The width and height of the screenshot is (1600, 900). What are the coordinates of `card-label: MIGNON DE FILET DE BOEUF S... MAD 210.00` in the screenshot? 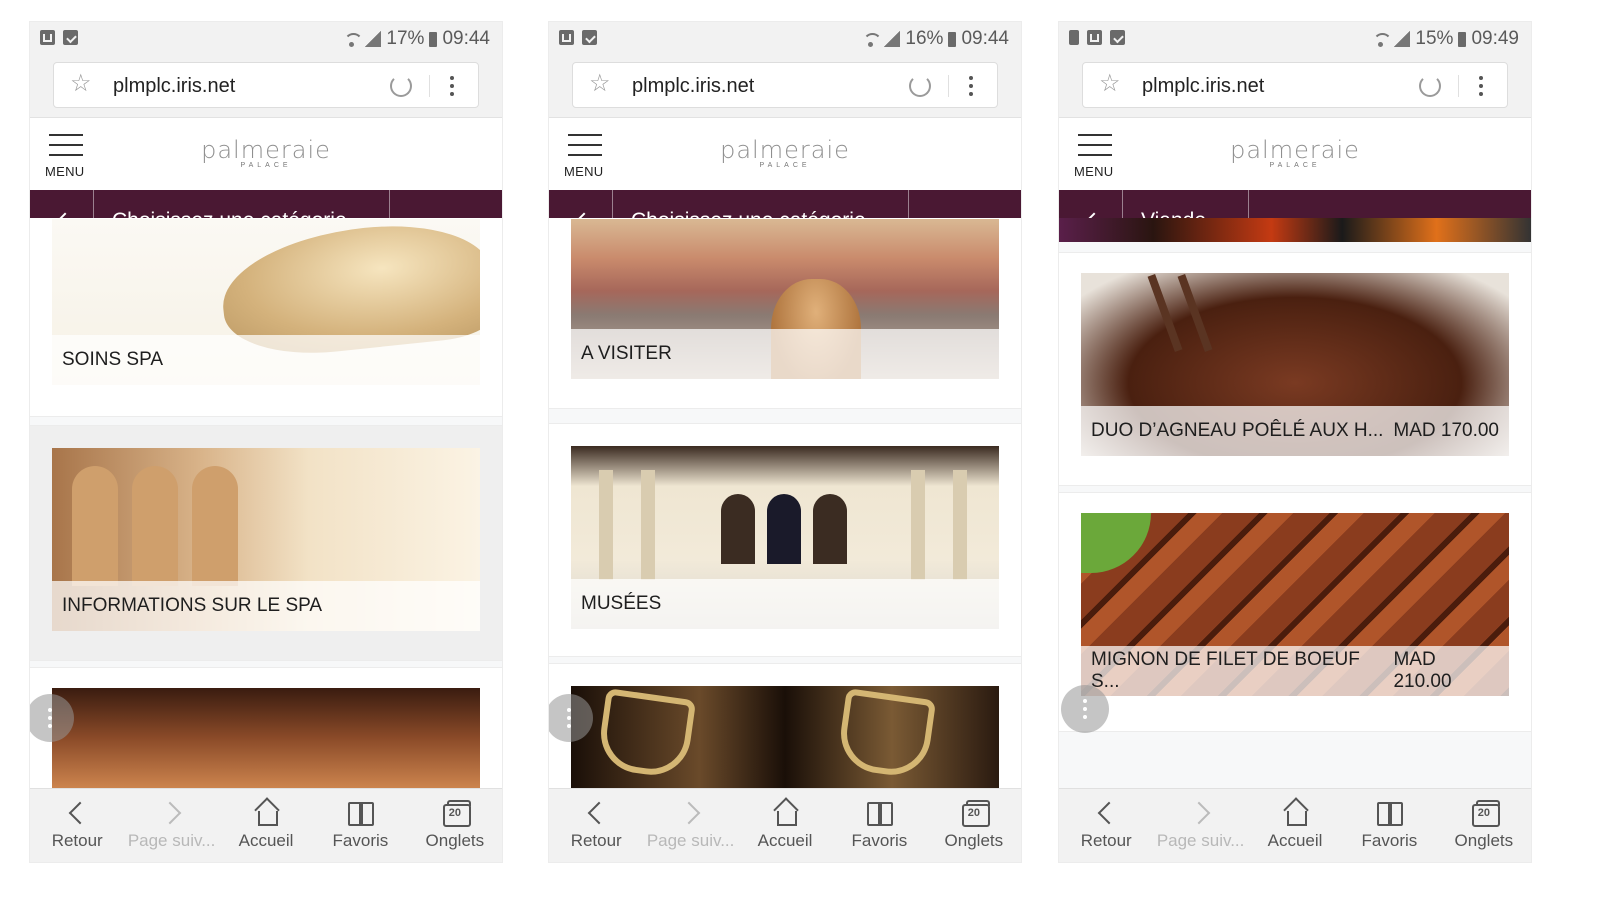 It's located at (1295, 671).